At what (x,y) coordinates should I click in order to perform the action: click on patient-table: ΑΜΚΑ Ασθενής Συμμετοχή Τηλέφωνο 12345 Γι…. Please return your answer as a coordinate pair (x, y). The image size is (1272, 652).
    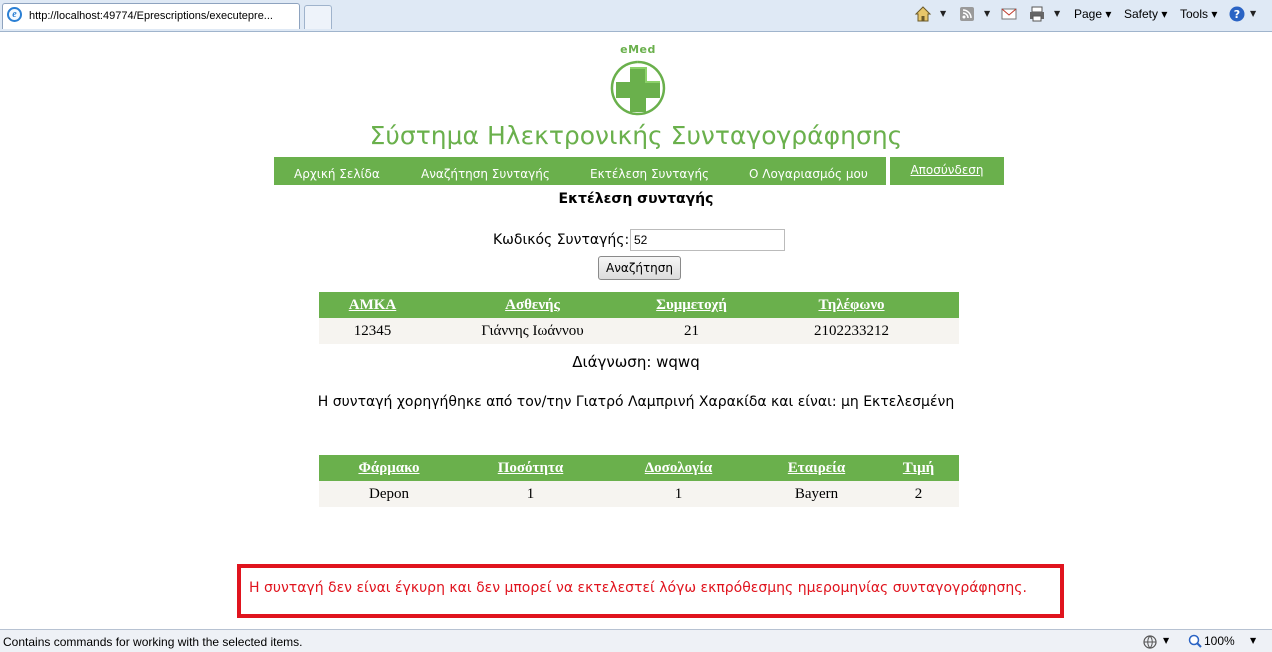
    Looking at the image, I should click on (639, 318).